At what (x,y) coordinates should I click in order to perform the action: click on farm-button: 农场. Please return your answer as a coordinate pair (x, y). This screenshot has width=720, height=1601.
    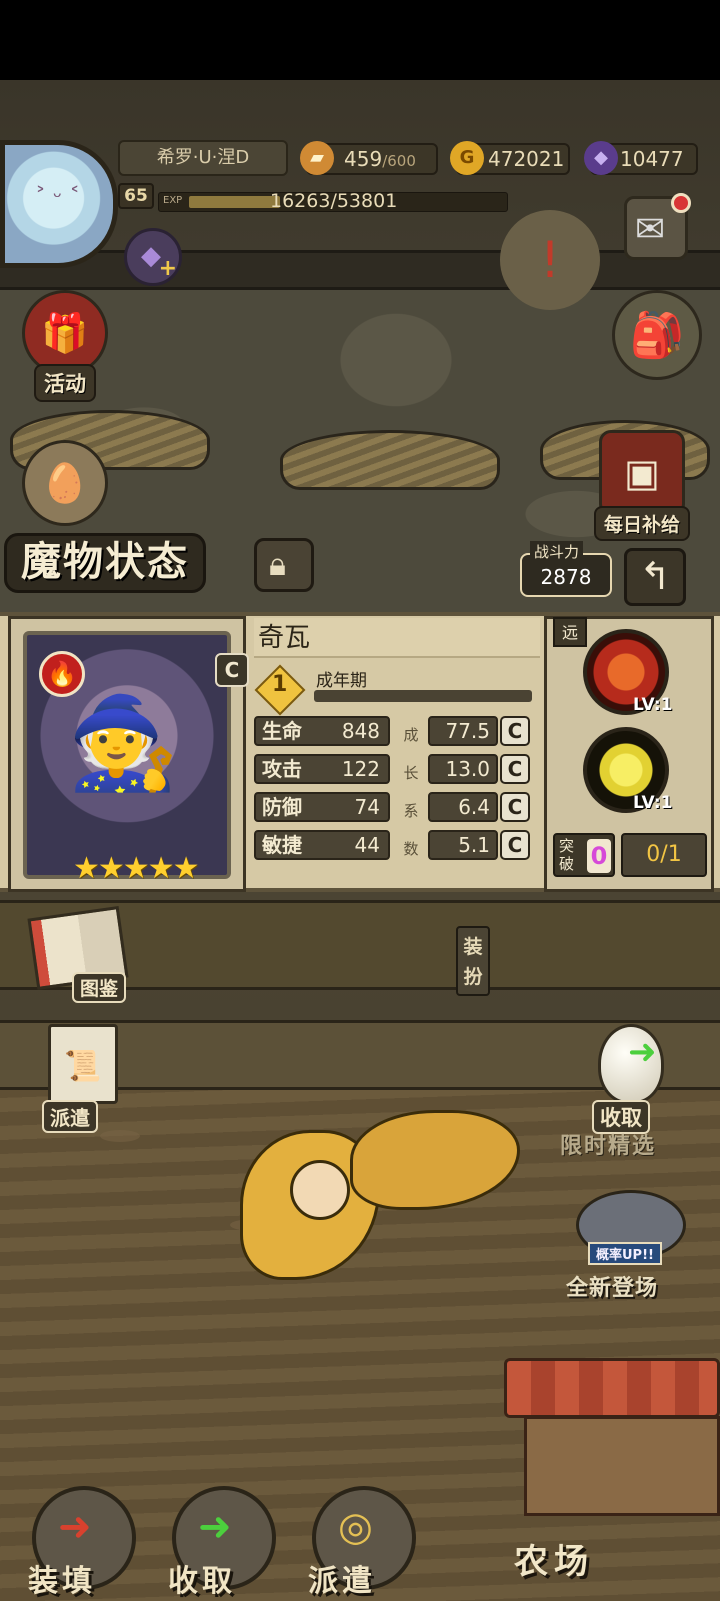
    Looking at the image, I should click on (612, 1479).